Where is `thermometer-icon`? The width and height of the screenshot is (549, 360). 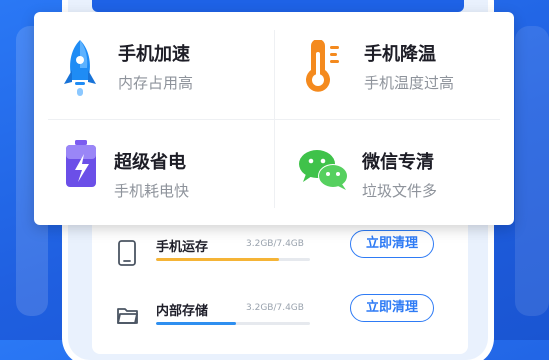
thermometer-icon is located at coordinates (322, 69).